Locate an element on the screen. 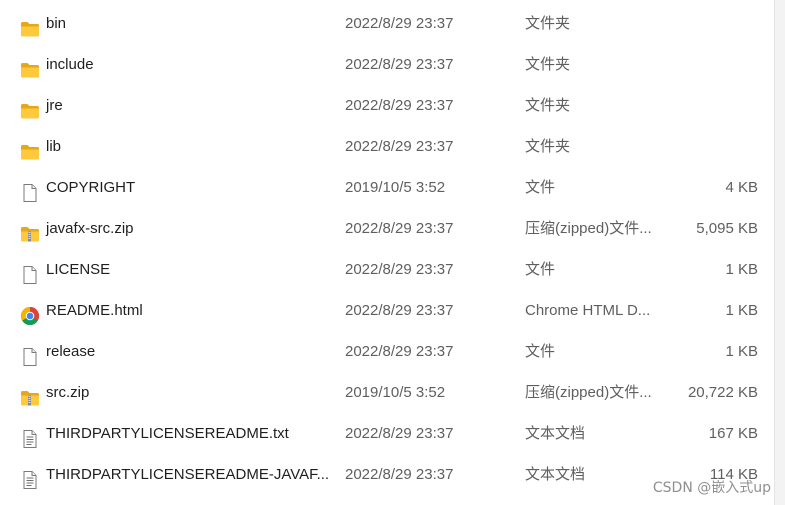 The image size is (785, 505). file-name: THIRDPARTYLICENSEREADME.txt is located at coordinates (167, 433).